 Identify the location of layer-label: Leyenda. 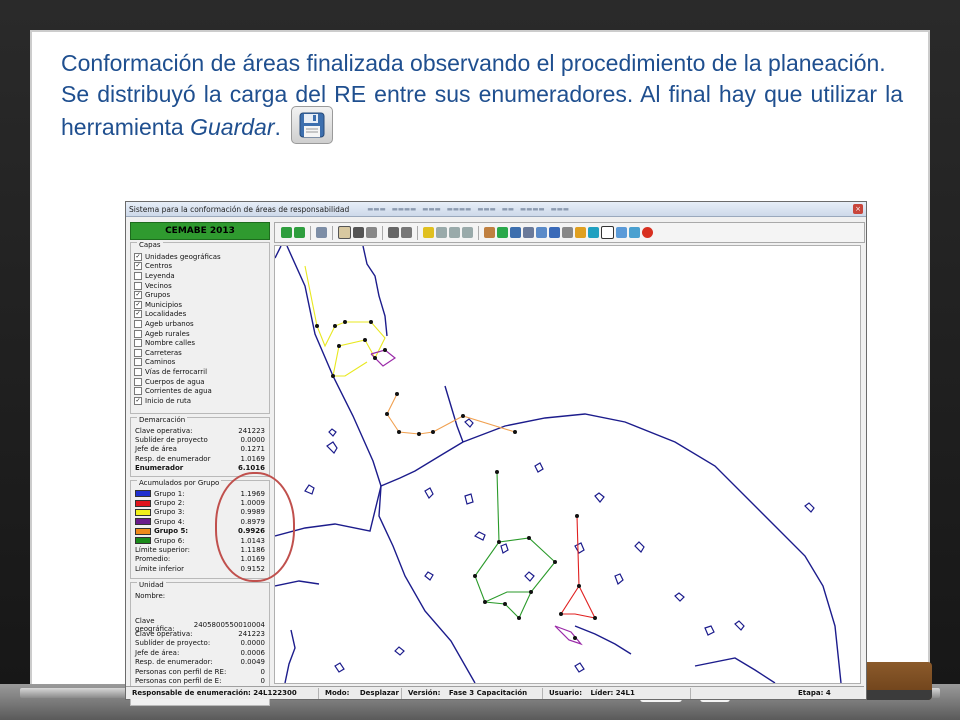
(160, 275).